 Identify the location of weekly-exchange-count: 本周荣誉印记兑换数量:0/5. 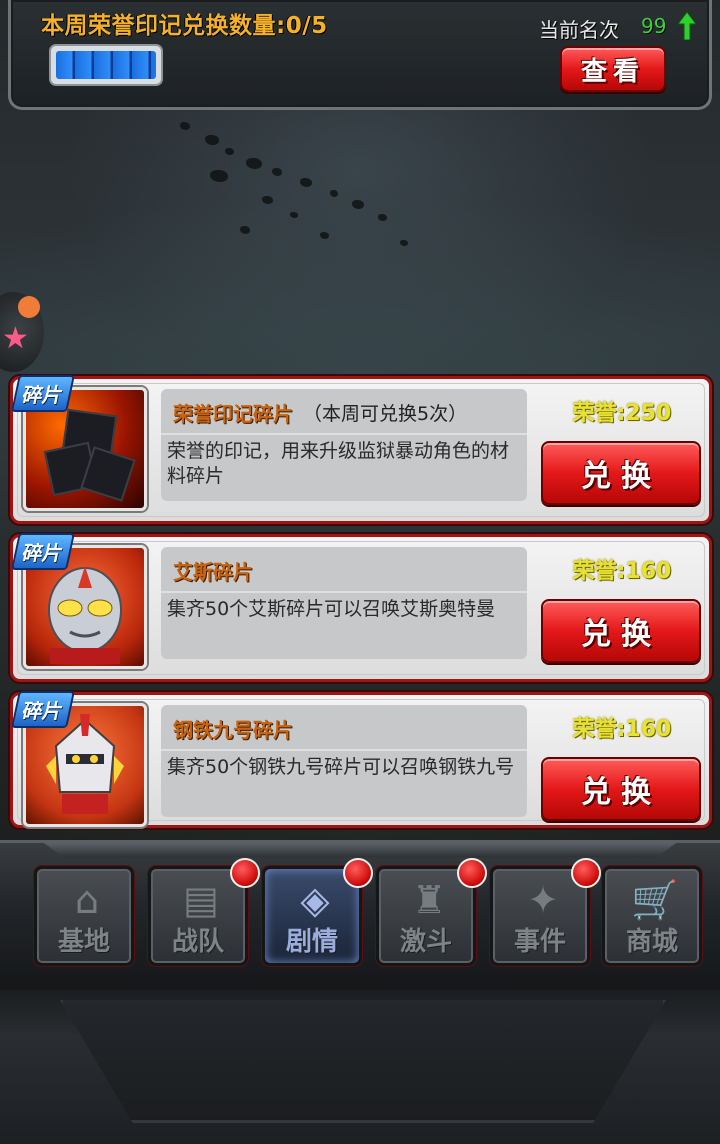
(184, 26).